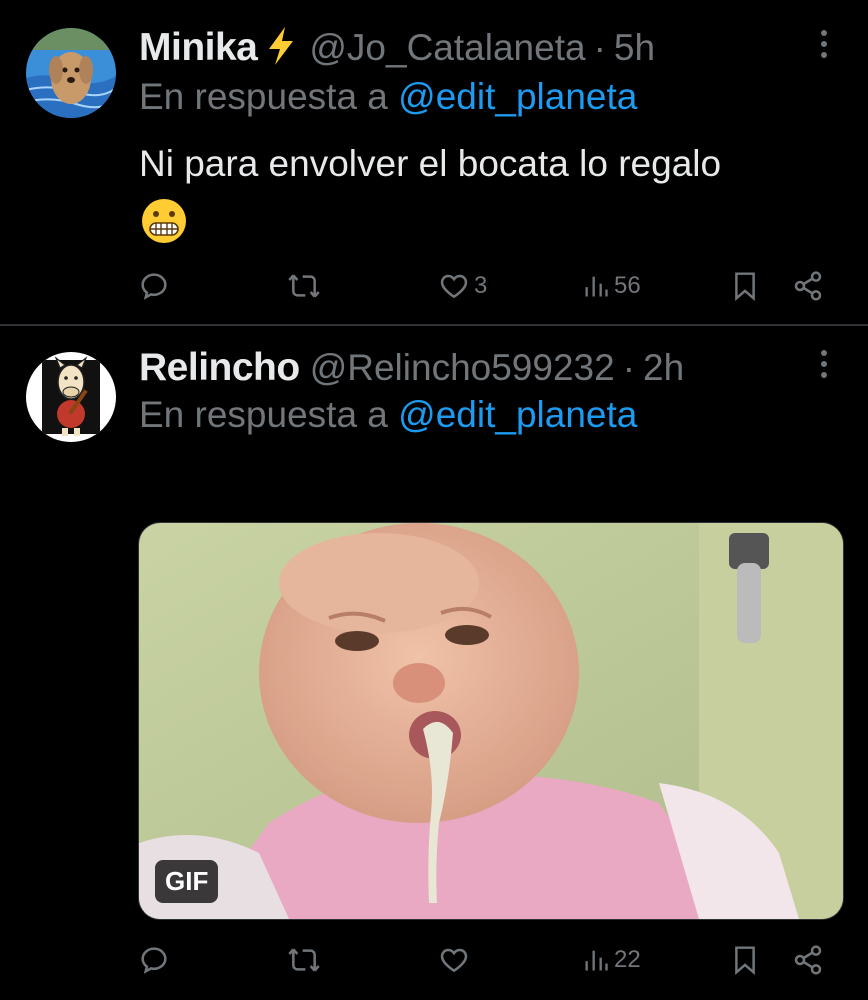 This screenshot has width=868, height=1000. I want to click on display-name: Minika, so click(198, 48).